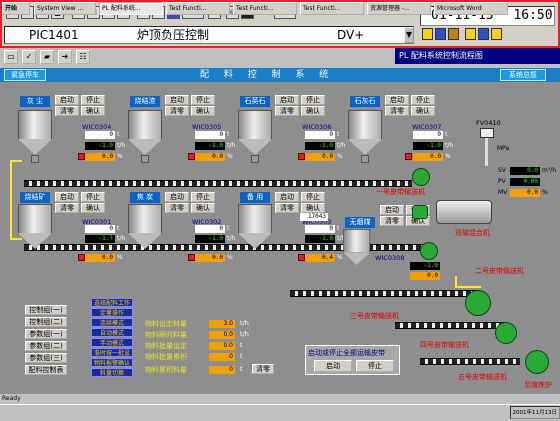  I want to click on stop-all-button: 停止, so click(375, 366).